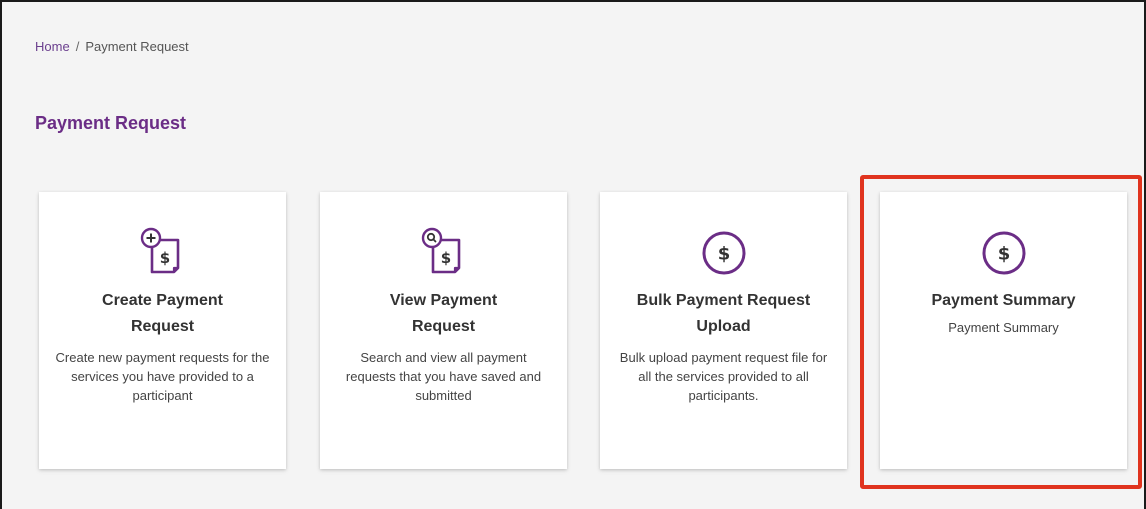 The height and width of the screenshot is (509, 1146). What do you see at coordinates (443, 300) in the screenshot?
I see `card-title-line1: View Payment` at bounding box center [443, 300].